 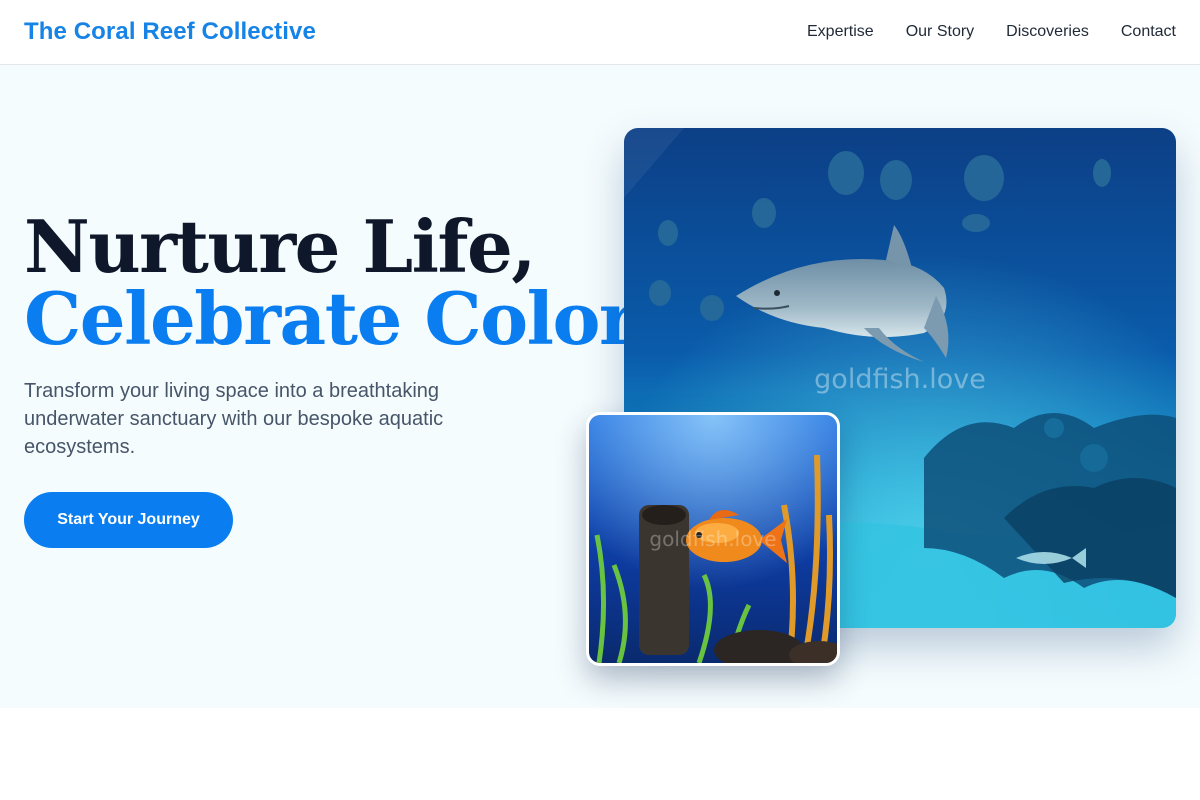 I want to click on hero-headline: Nurture Life, Celebrate Color., so click(x=339, y=282).